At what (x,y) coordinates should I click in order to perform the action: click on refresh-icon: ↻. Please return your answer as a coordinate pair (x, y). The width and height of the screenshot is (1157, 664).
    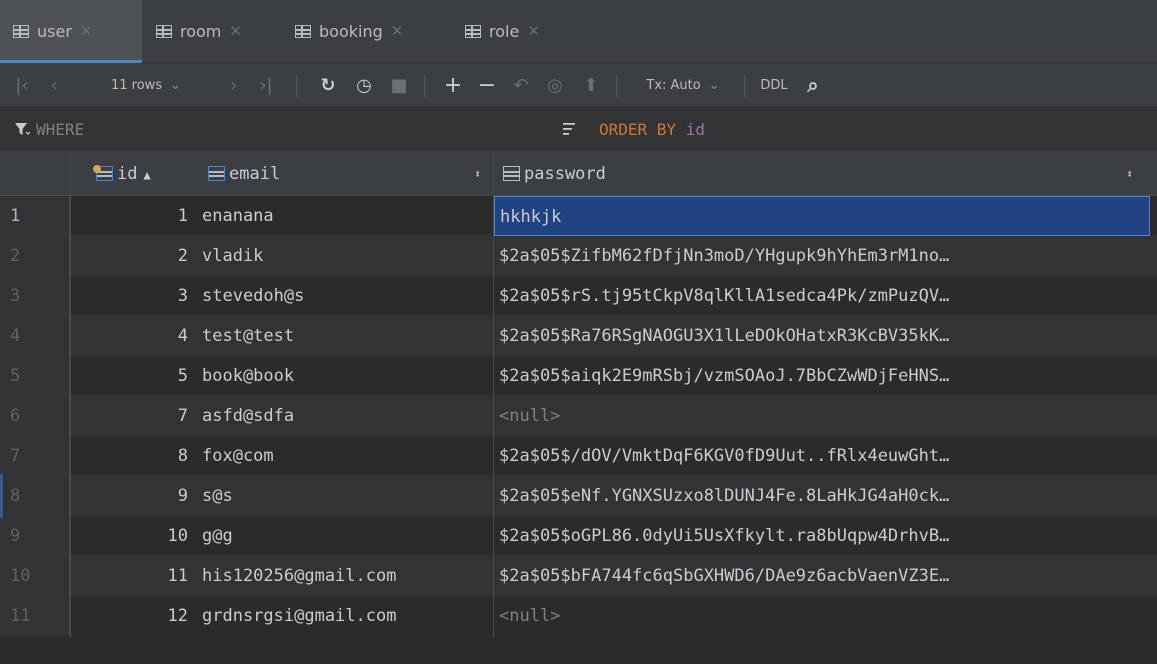
    Looking at the image, I should click on (328, 85).